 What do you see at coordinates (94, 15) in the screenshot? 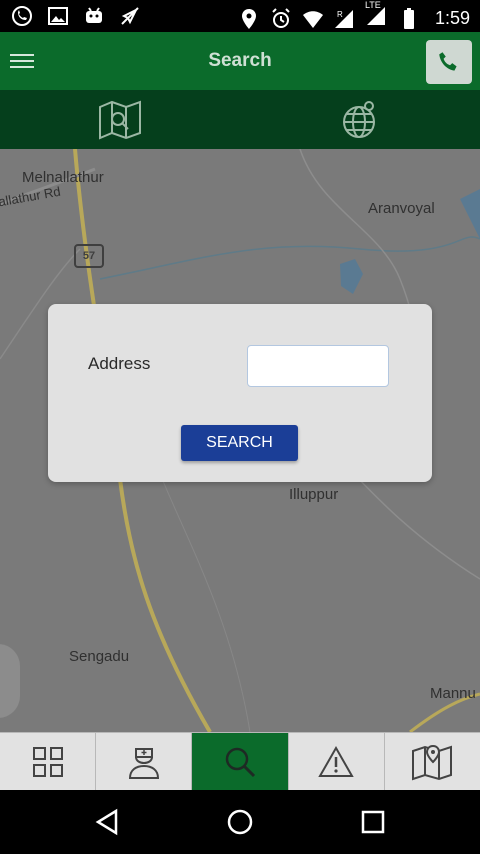
I see `android-icon` at bounding box center [94, 15].